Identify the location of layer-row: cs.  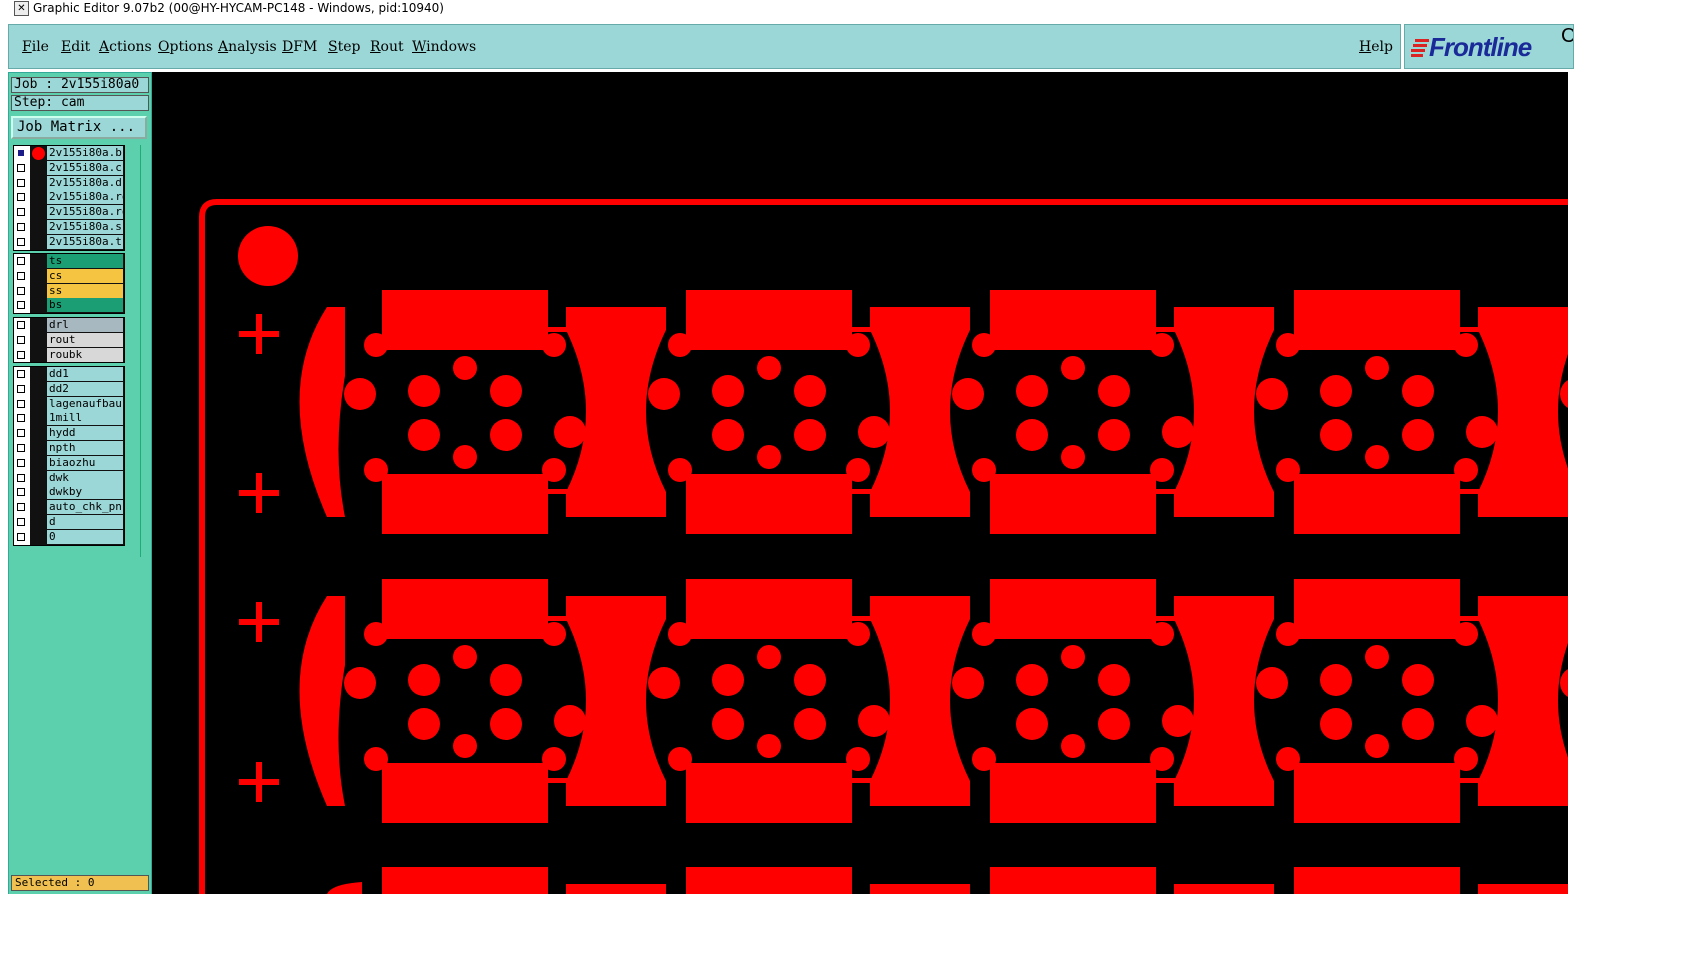
(69, 276).